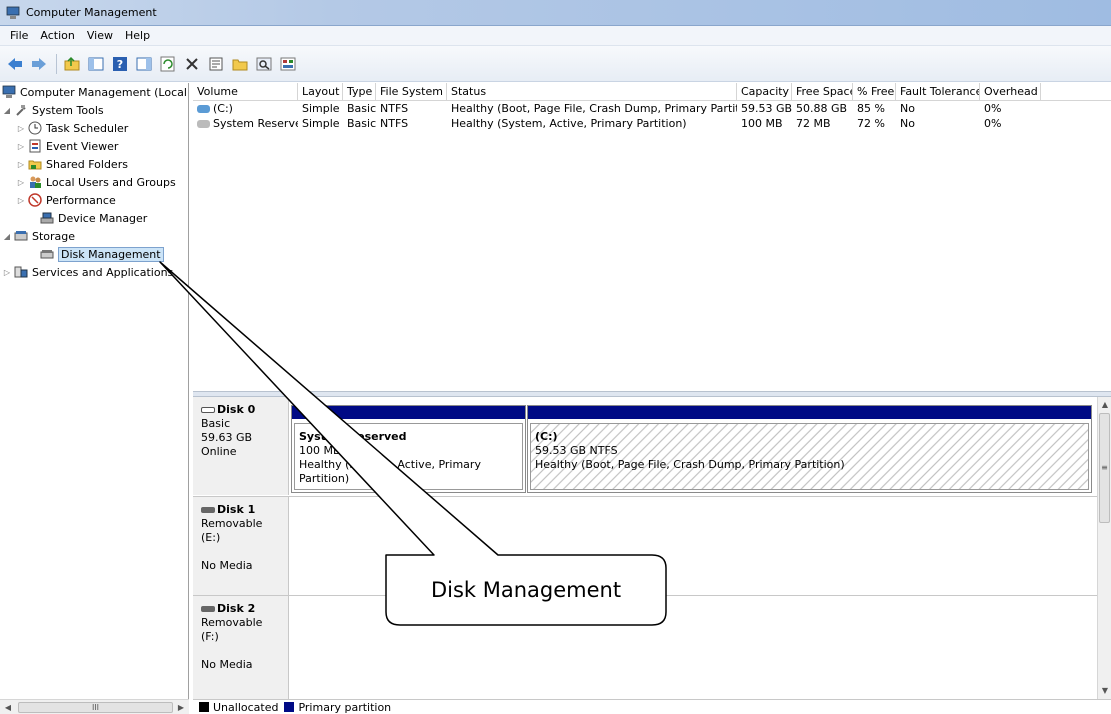 The image size is (1111, 714). I want to click on open-folder-icon, so click(240, 64).